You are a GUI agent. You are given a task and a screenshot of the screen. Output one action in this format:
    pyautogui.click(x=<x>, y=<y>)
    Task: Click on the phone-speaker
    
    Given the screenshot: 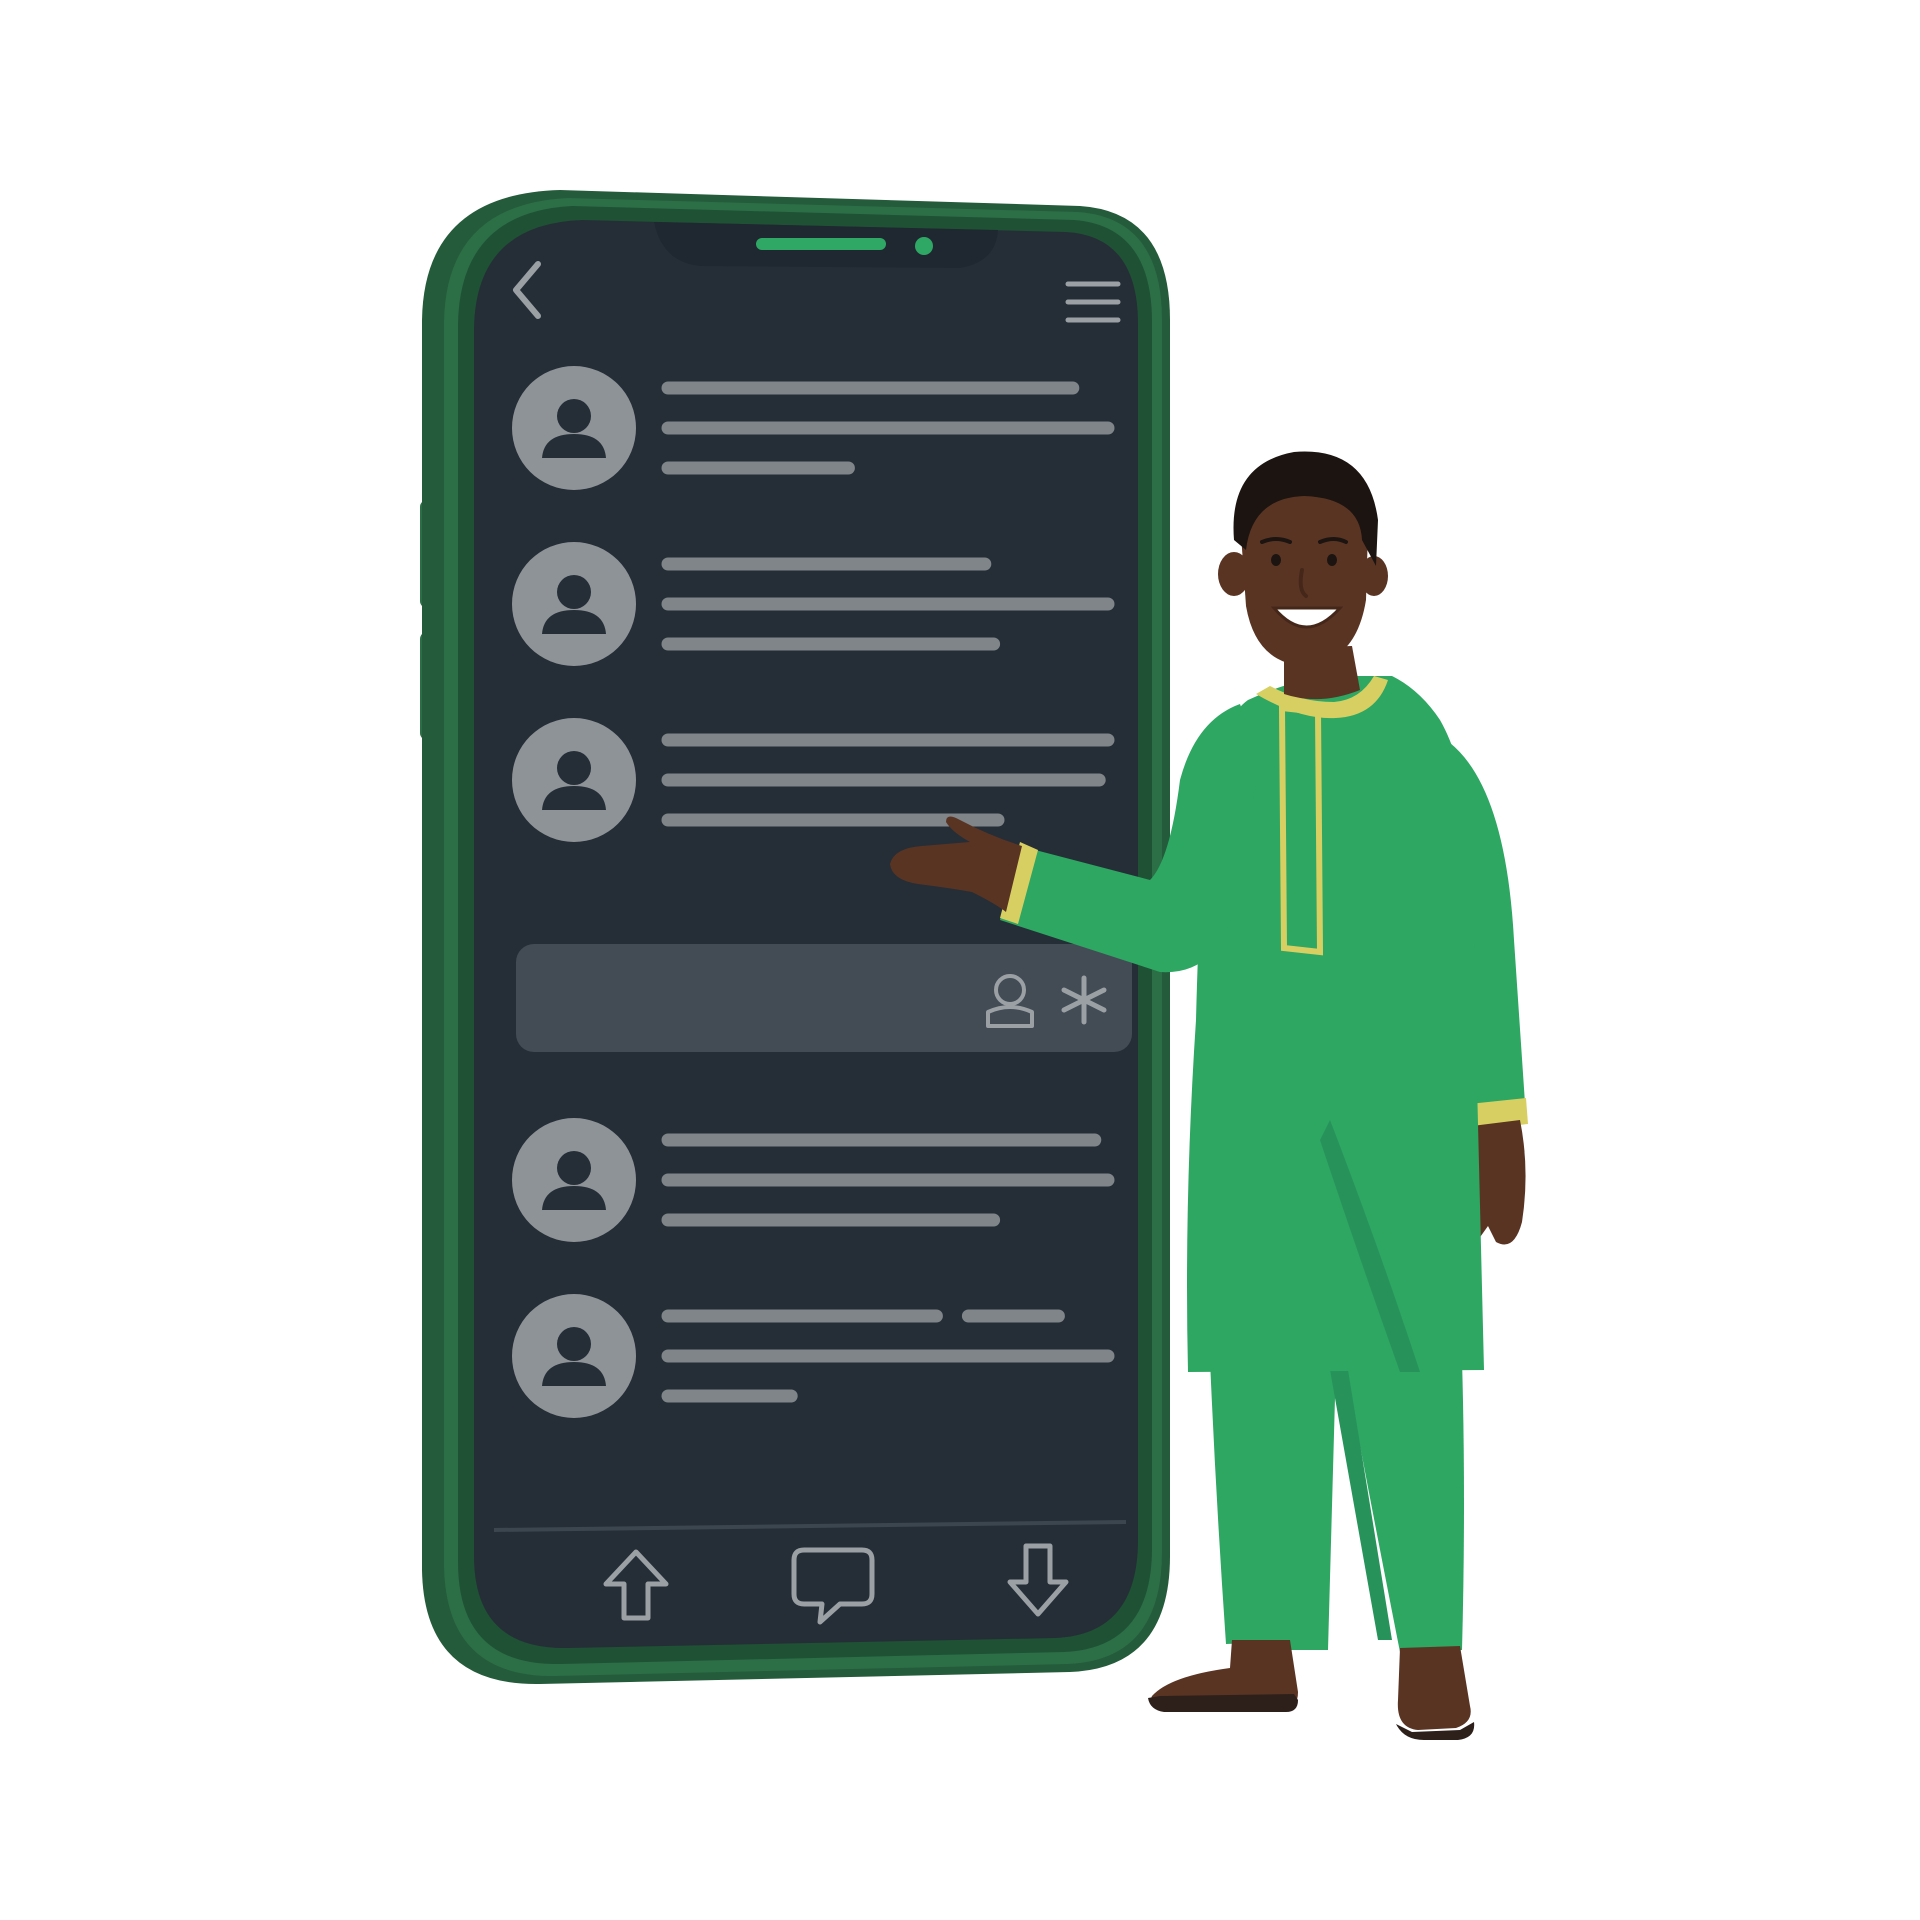 What is the action you would take?
    pyautogui.click(x=821, y=244)
    